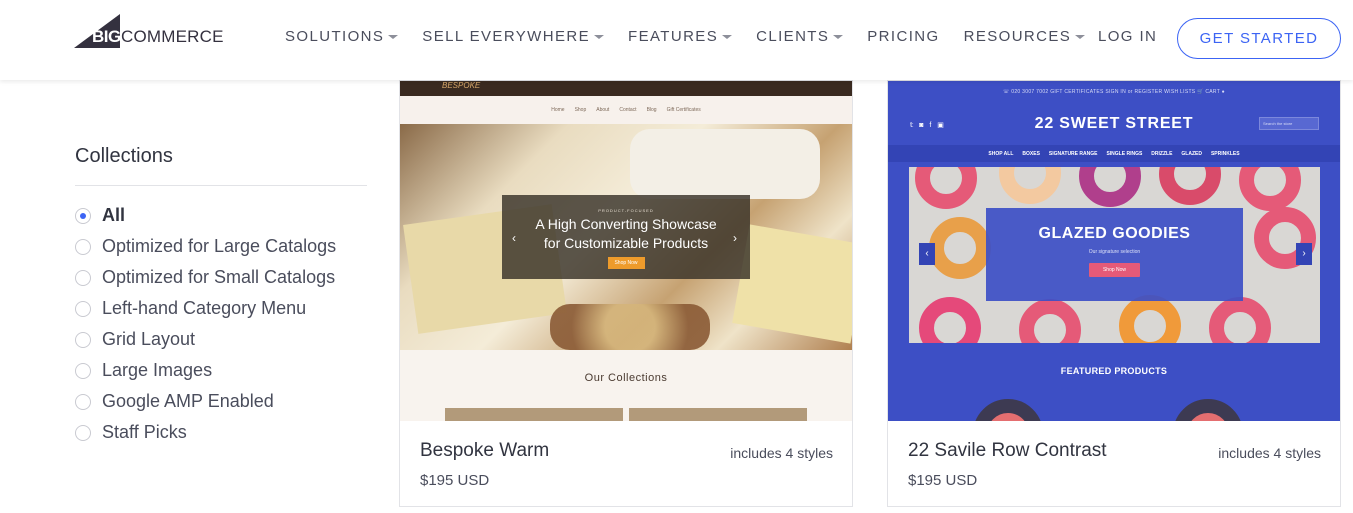  I want to click on bigcommerce-logo: BIG COMMERCE, so click(154, 32).